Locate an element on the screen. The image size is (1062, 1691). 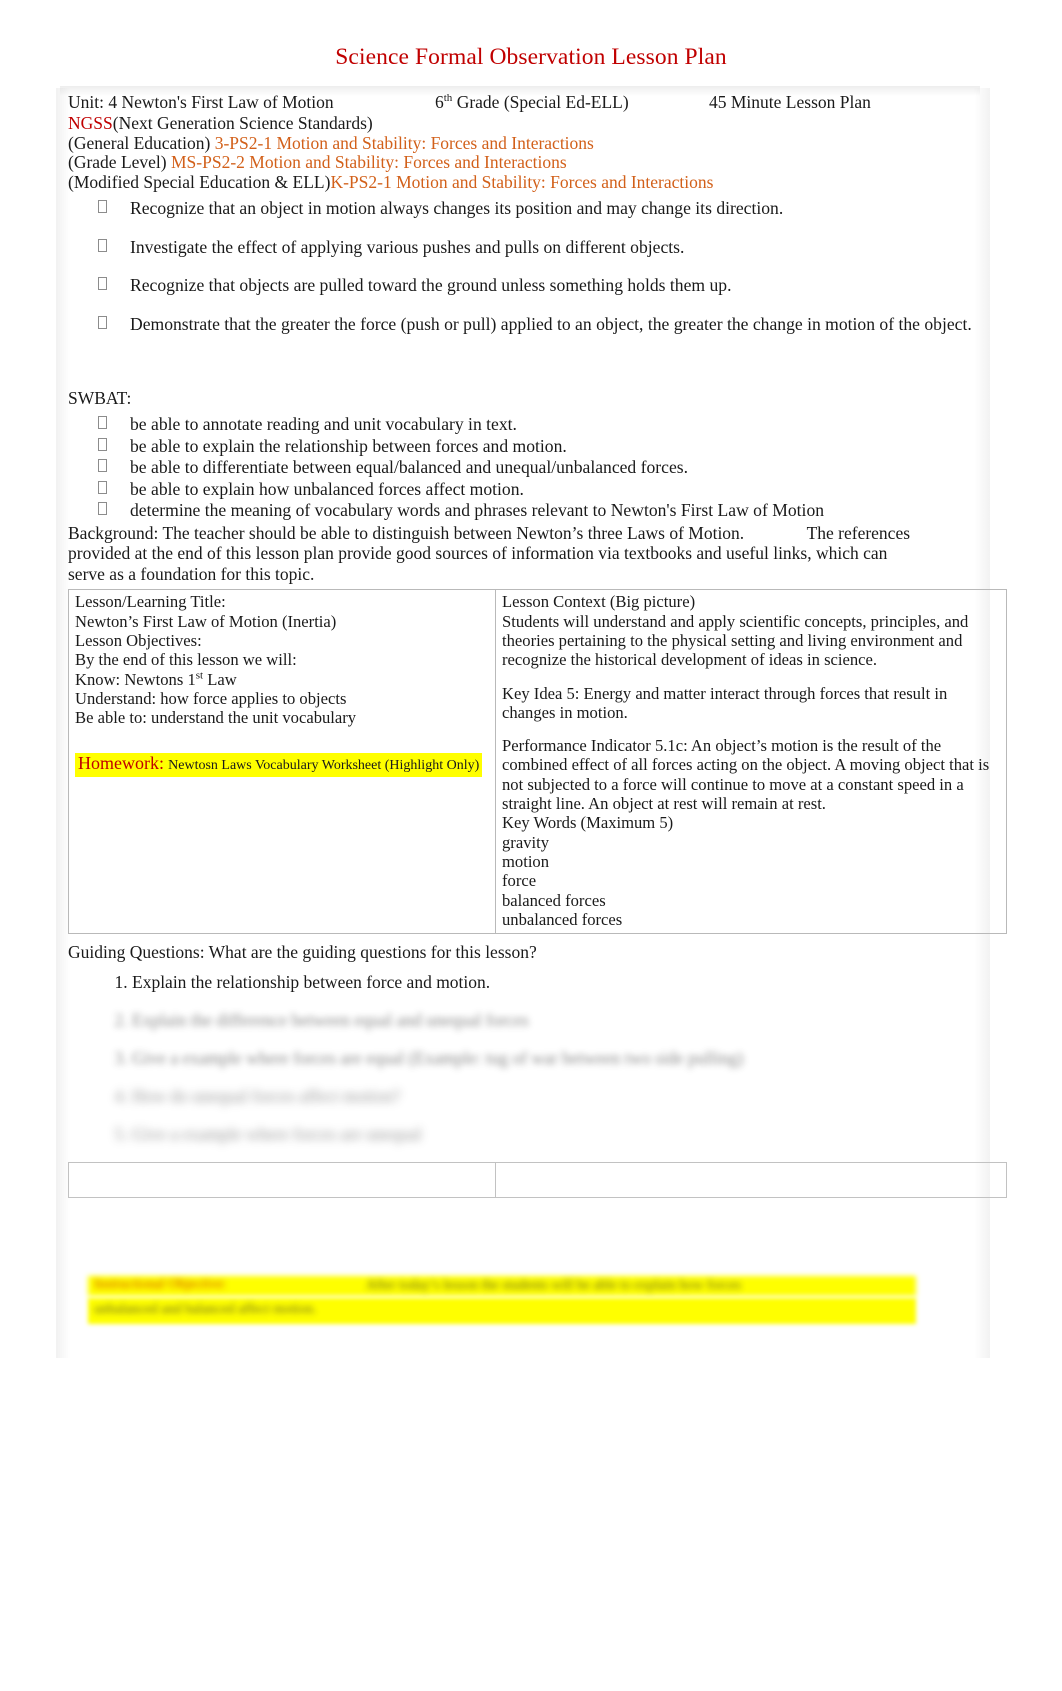
key-word-item: balanced forces is located at coordinates (554, 900).